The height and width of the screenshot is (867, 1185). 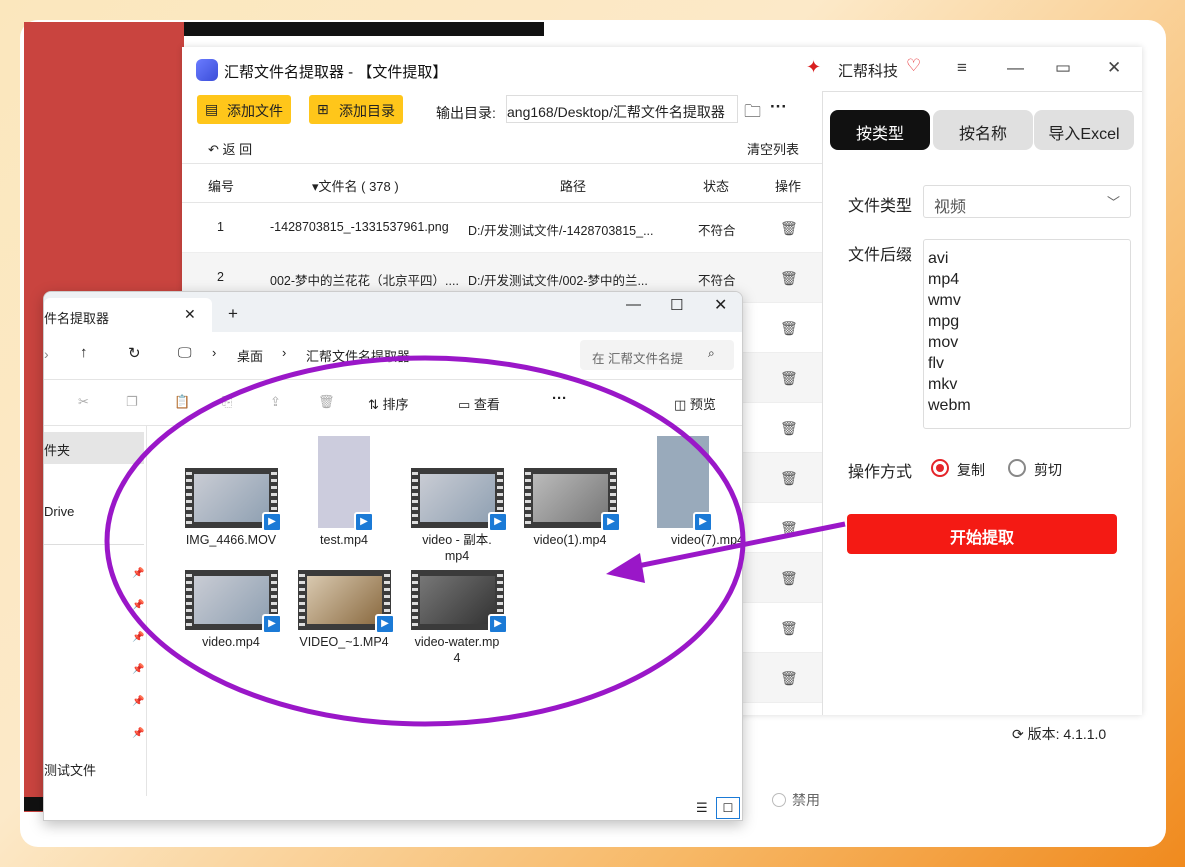 I want to click on delete-icon: 🗑, so click(x=326, y=402).